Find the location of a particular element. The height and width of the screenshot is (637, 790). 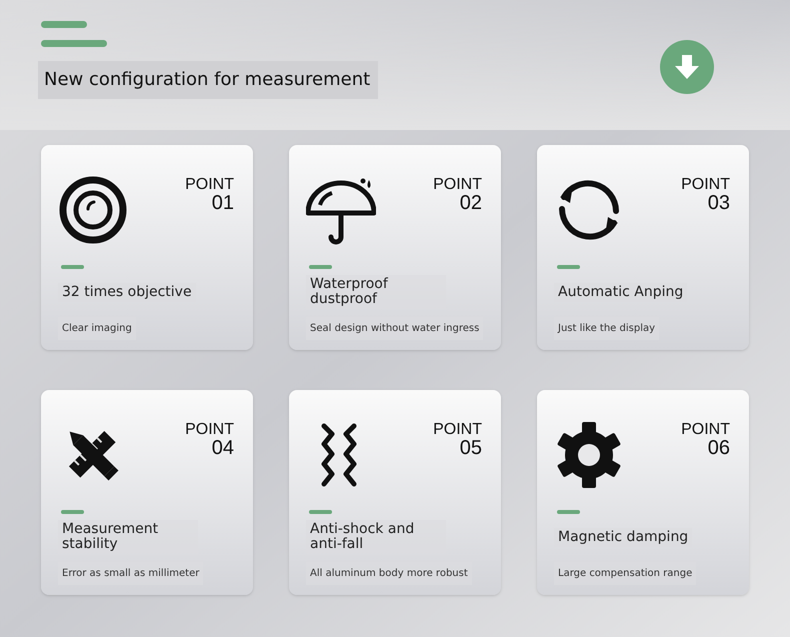

download-icon is located at coordinates (687, 67).